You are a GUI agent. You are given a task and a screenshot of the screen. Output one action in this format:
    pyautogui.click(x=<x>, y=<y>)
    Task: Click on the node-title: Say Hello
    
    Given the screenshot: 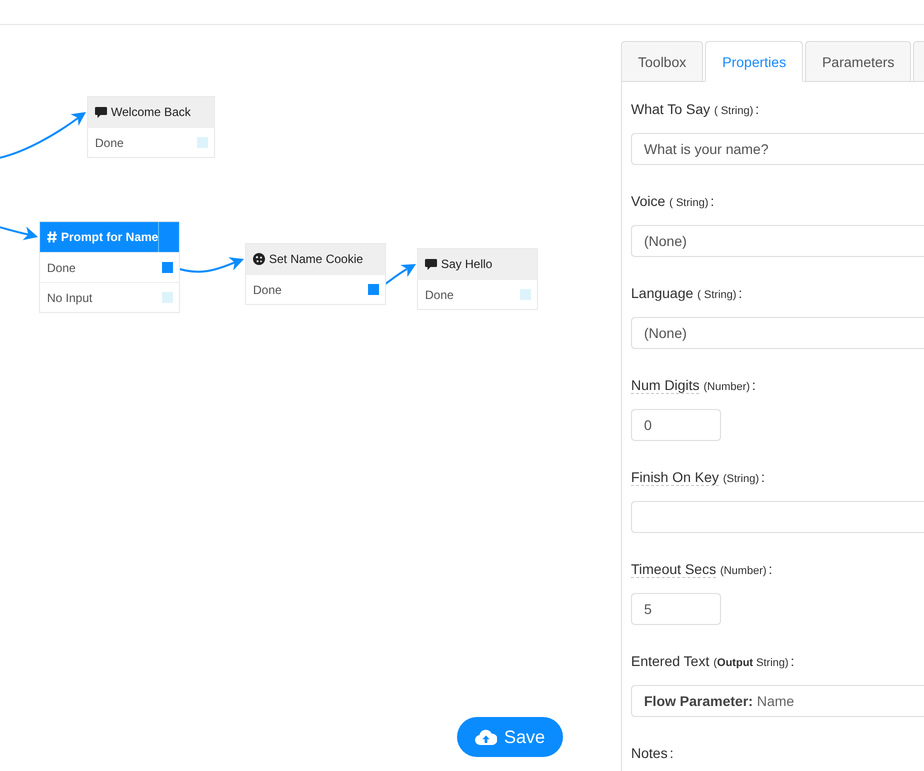 What is the action you would take?
    pyautogui.click(x=466, y=264)
    